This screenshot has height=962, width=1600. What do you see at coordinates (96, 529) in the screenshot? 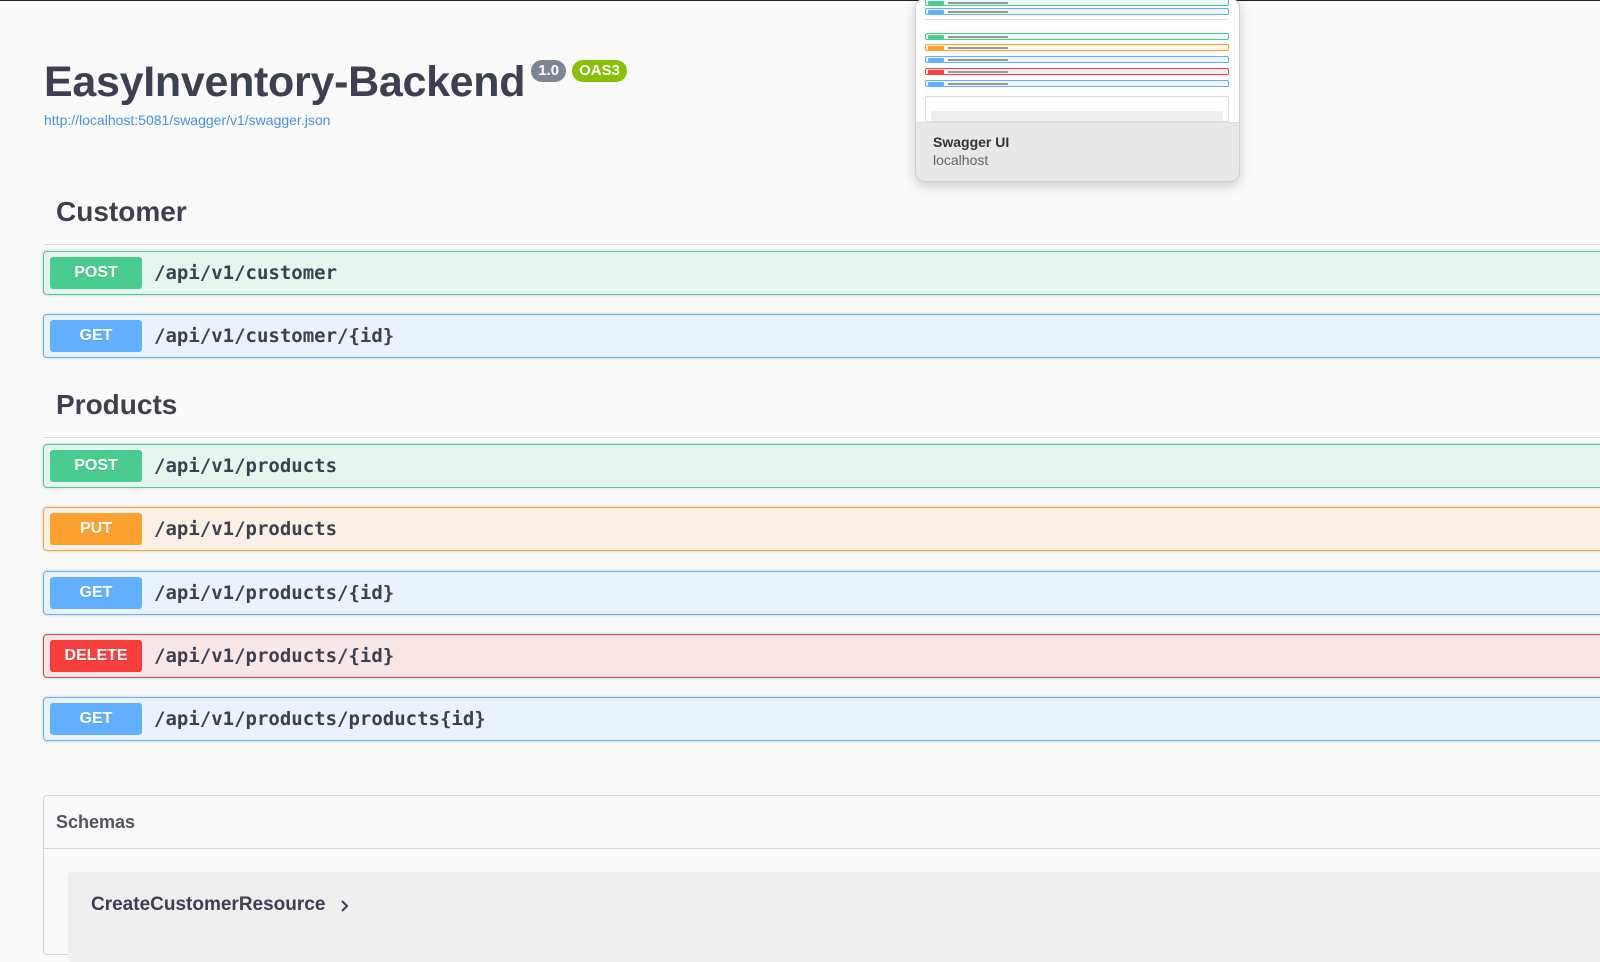
I see `method-badge: PUT` at bounding box center [96, 529].